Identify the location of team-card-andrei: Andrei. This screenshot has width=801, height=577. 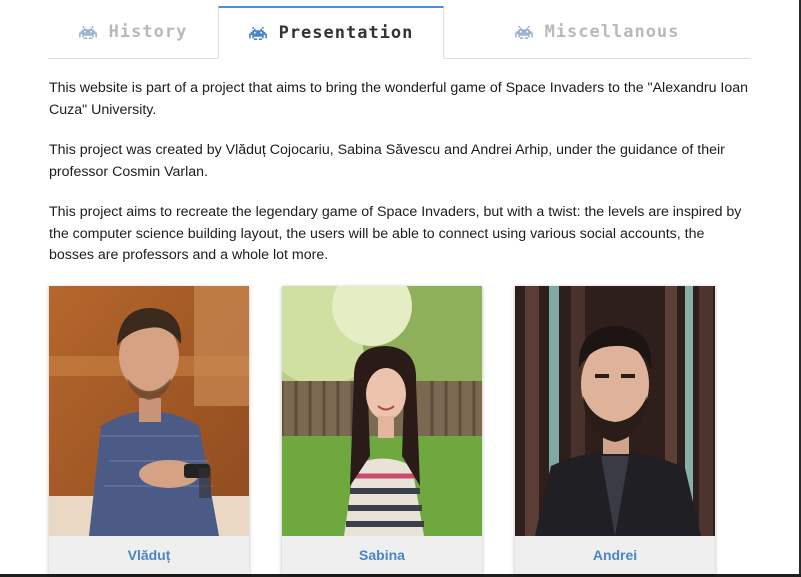
(615, 430).